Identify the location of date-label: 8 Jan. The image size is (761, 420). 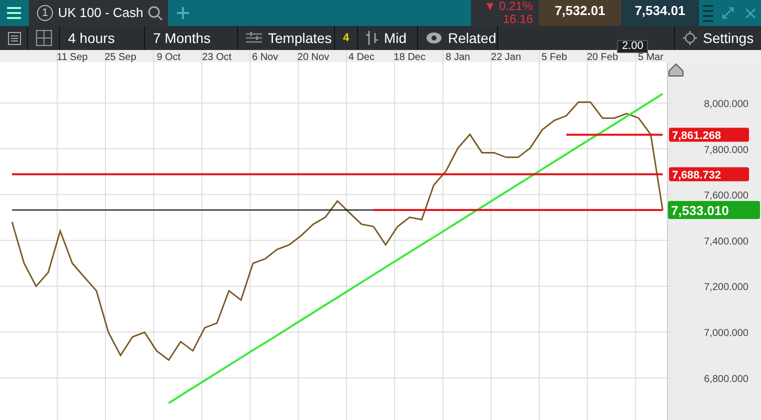
(458, 57).